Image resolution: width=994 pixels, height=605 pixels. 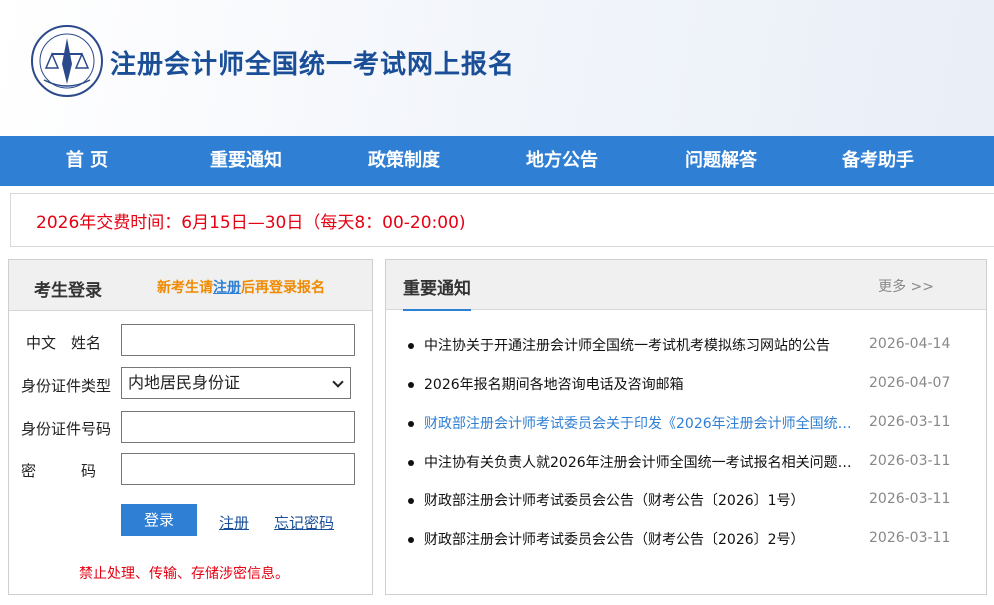 I want to click on forgot-password-link: 忘记密码, so click(x=304, y=522).